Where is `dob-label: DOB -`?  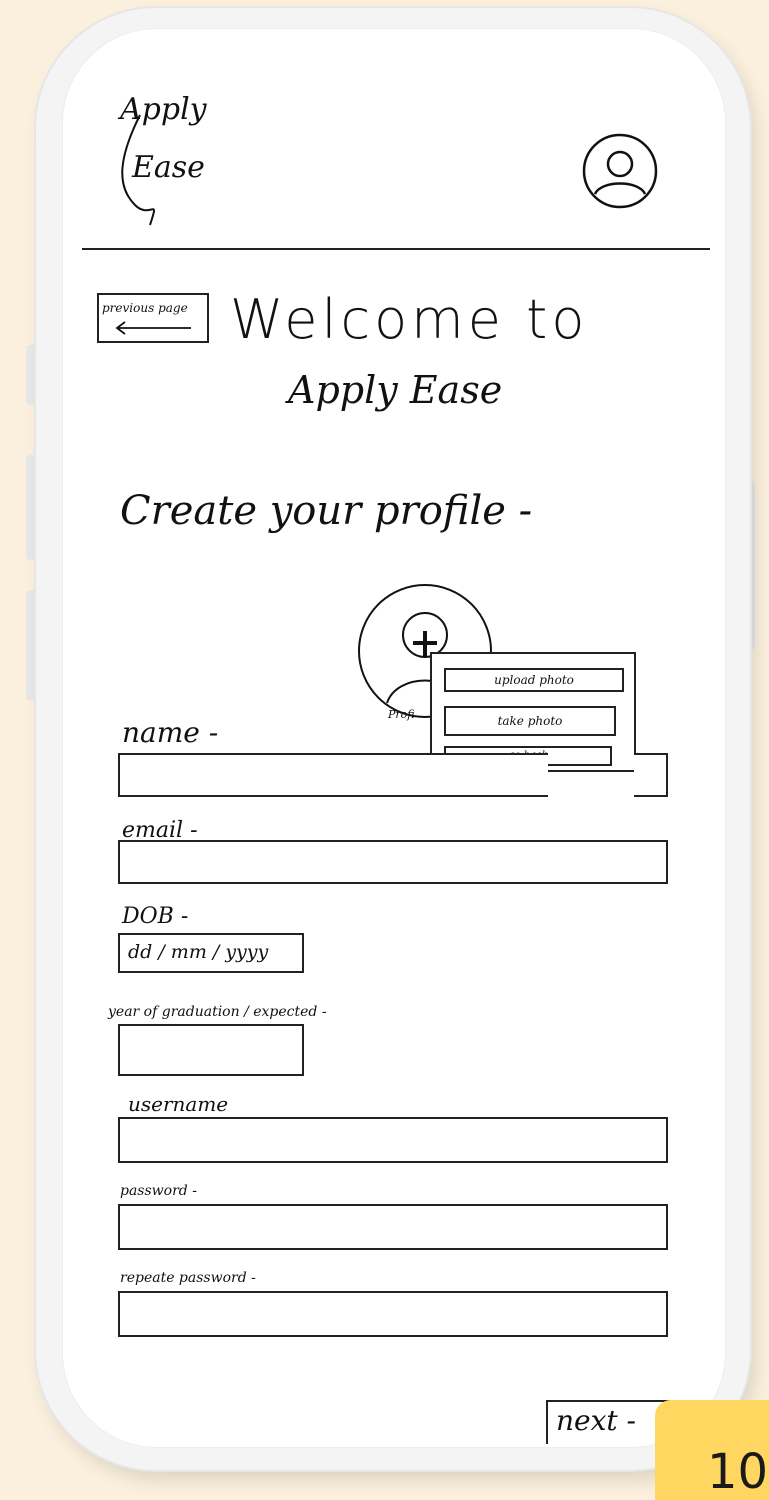
dob-label: DOB - is located at coordinates (155, 916).